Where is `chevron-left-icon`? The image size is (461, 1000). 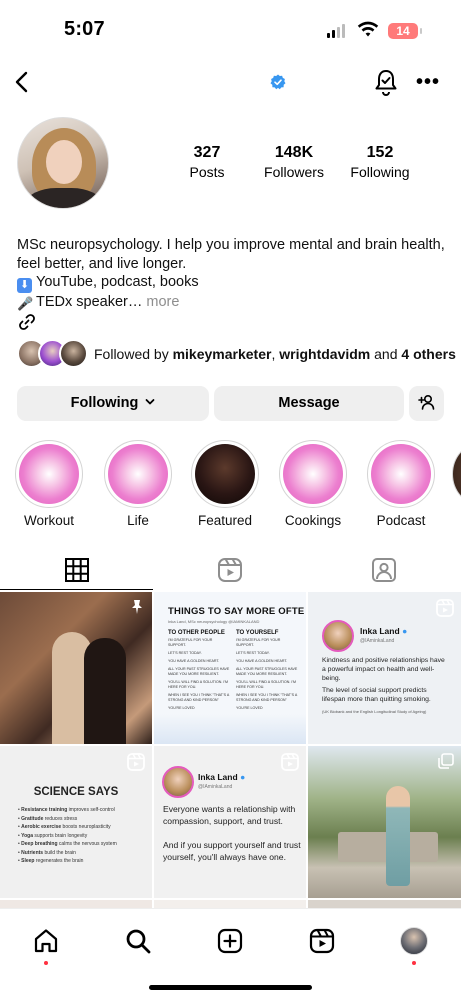 chevron-left-icon is located at coordinates (22, 82).